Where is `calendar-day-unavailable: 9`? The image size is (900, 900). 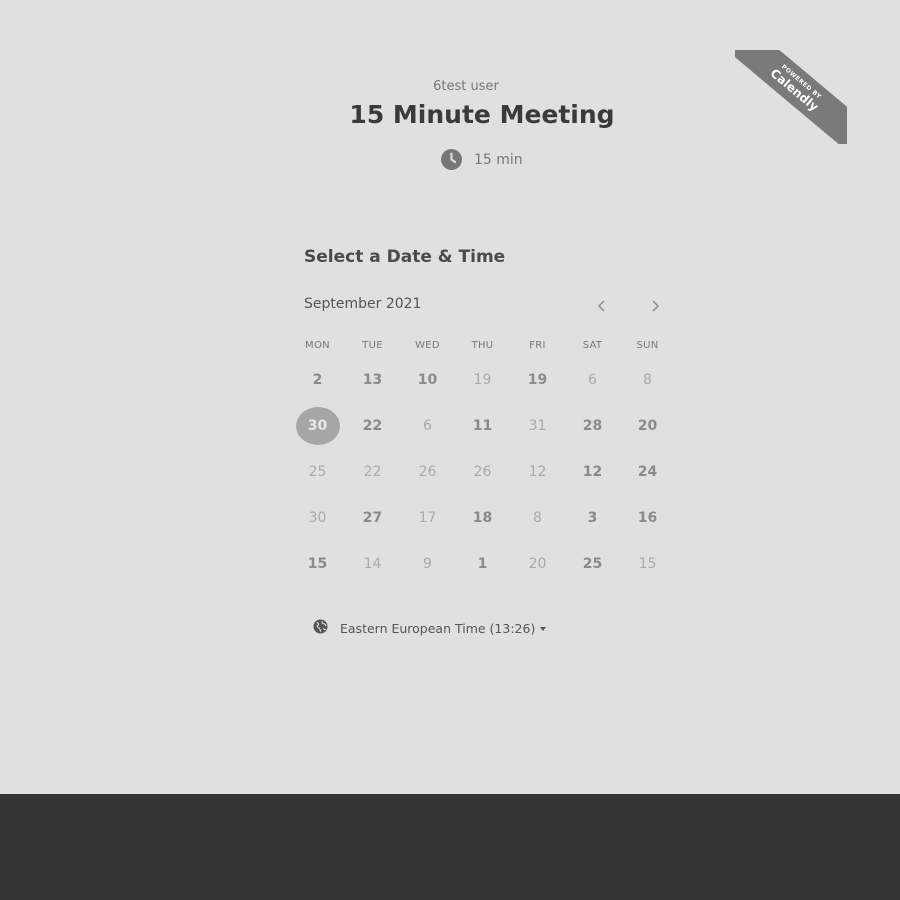 calendar-day-unavailable: 9 is located at coordinates (427, 564).